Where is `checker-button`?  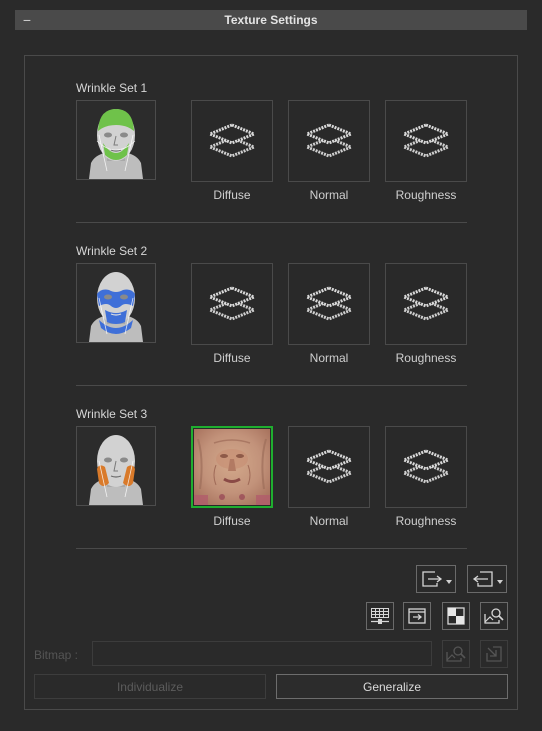 checker-button is located at coordinates (456, 616).